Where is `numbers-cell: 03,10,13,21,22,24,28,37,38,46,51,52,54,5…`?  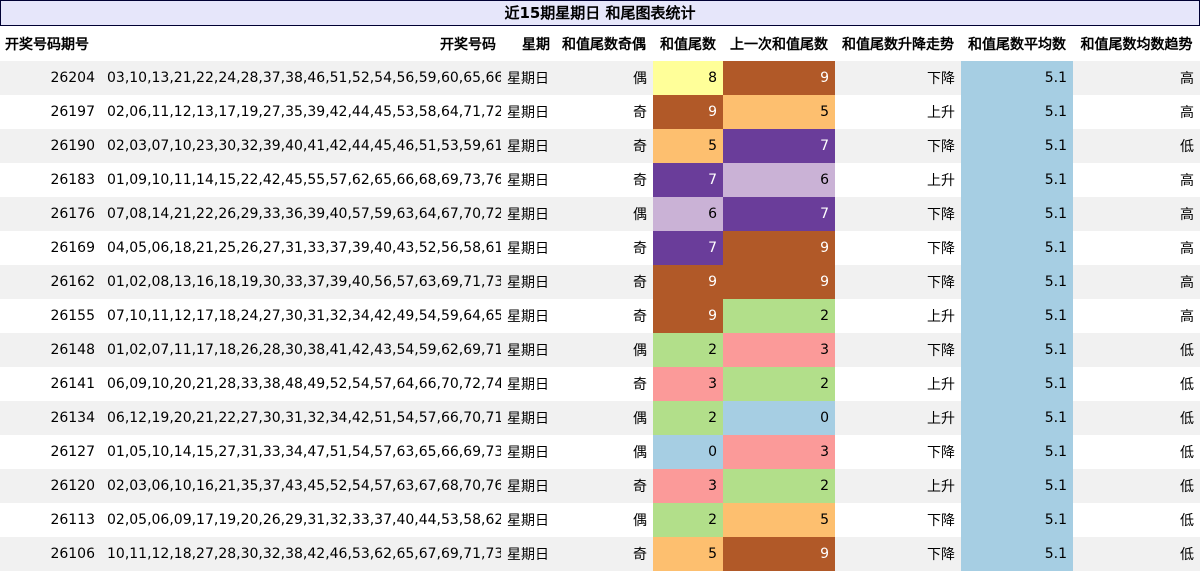
numbers-cell: 03,10,13,21,22,24,28,37,38,46,51,52,54,5… is located at coordinates (301, 78).